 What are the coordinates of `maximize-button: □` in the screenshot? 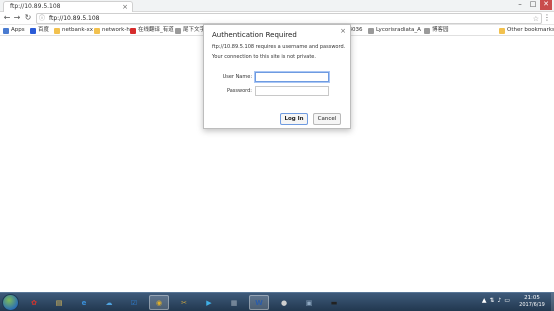 It's located at (533, 5).